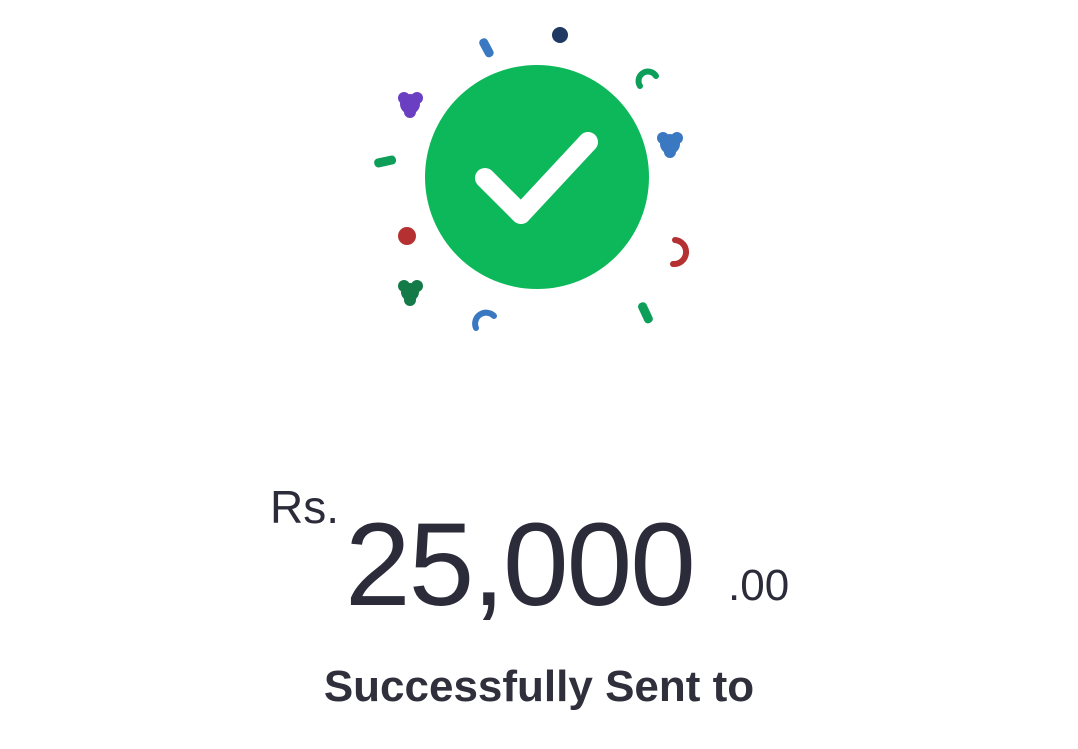 Image resolution: width=1078 pixels, height=749 pixels. I want to click on success-graphic, so click(530, 180).